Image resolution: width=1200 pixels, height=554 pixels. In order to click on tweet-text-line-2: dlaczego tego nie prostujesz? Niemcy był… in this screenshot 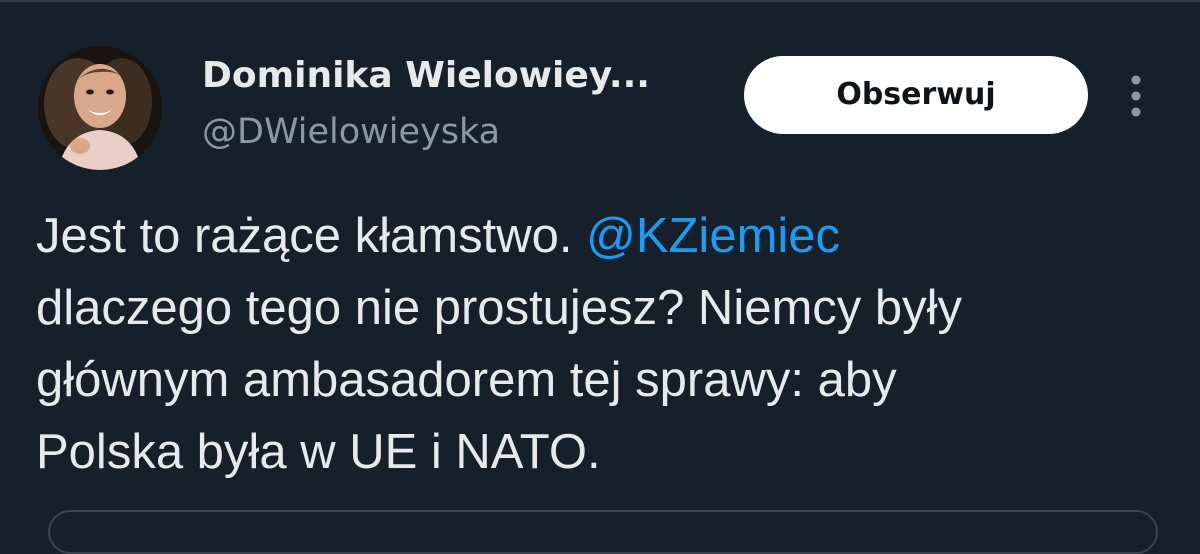, I will do `click(499, 308)`.